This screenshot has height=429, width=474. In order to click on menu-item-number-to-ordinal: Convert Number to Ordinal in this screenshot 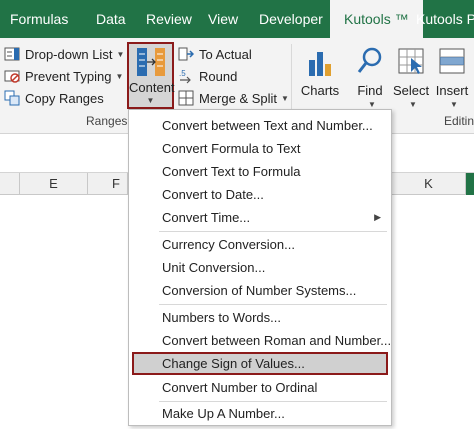, I will do `click(260, 387)`.